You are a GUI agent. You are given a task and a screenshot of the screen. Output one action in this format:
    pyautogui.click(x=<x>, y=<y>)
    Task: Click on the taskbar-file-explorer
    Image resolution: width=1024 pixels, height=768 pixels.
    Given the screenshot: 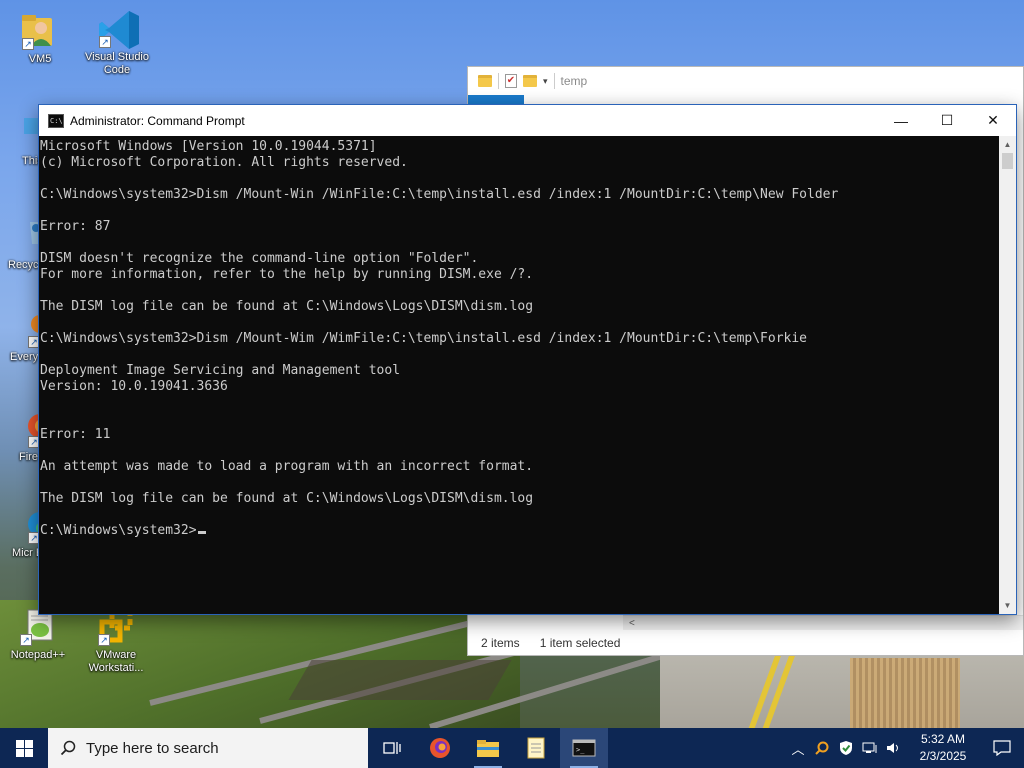 What is the action you would take?
    pyautogui.click(x=488, y=748)
    